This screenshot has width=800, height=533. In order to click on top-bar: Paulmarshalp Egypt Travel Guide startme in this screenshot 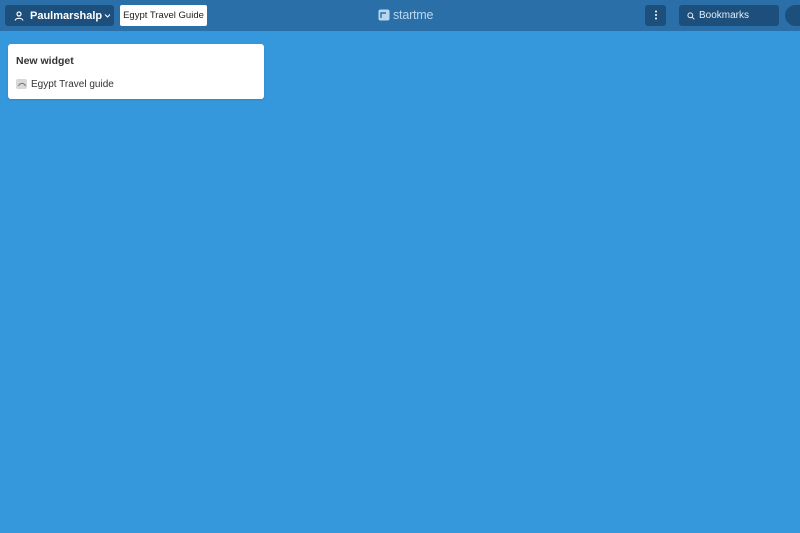, I will do `click(400, 15)`.